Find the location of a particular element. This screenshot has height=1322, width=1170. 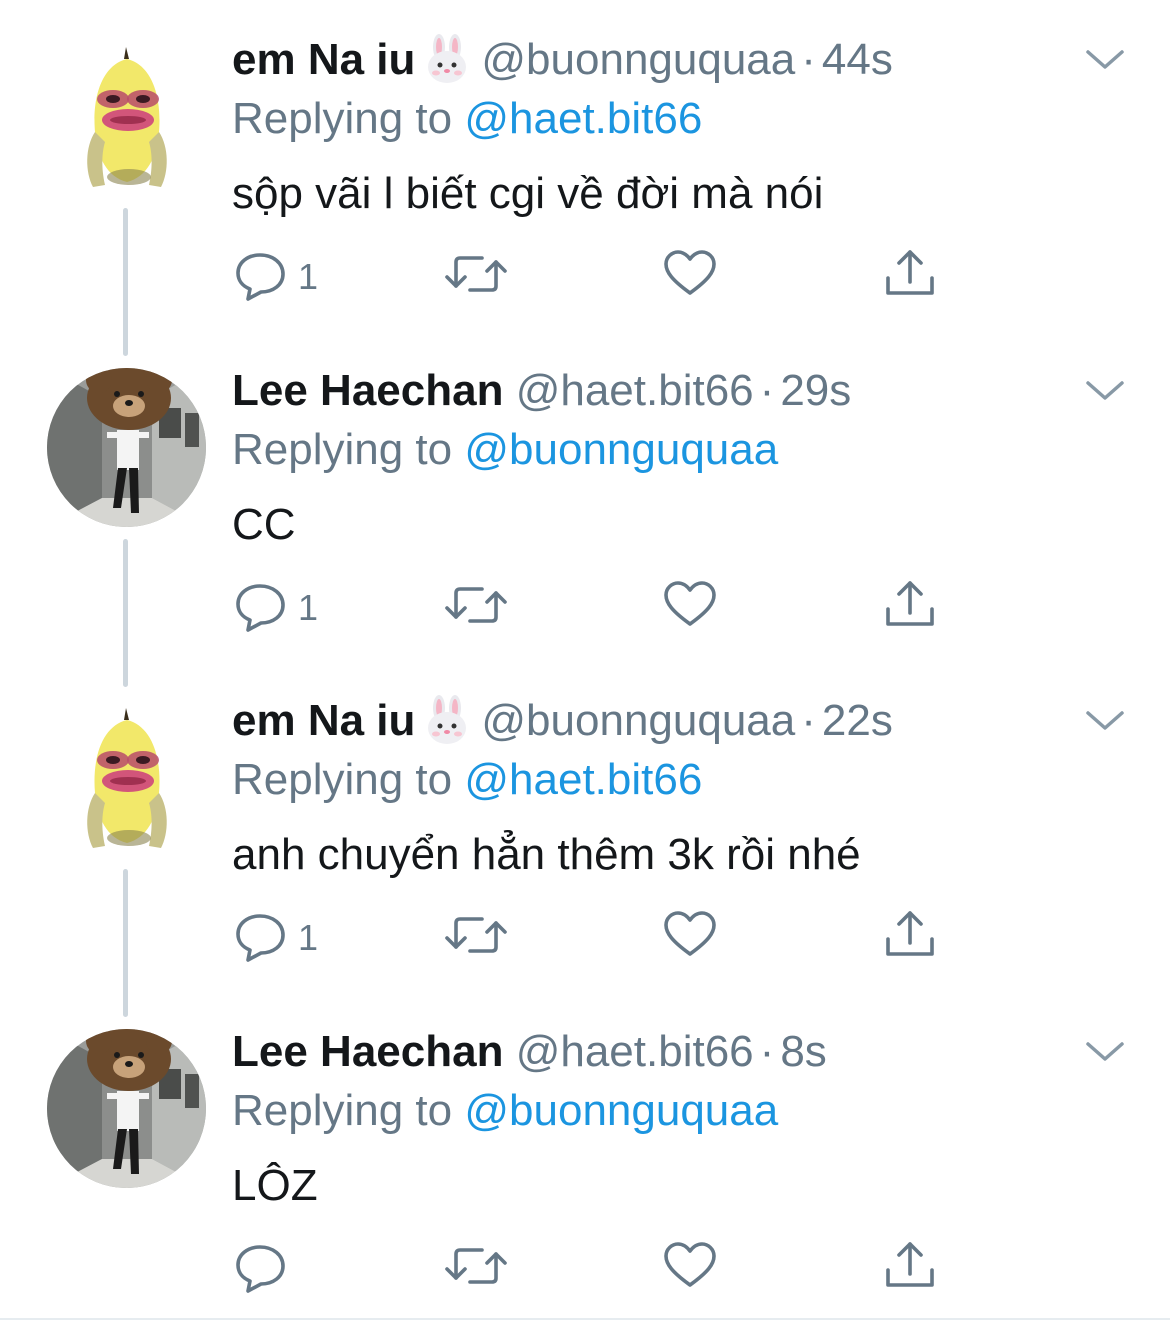

timestamp: 44s is located at coordinates (857, 59).